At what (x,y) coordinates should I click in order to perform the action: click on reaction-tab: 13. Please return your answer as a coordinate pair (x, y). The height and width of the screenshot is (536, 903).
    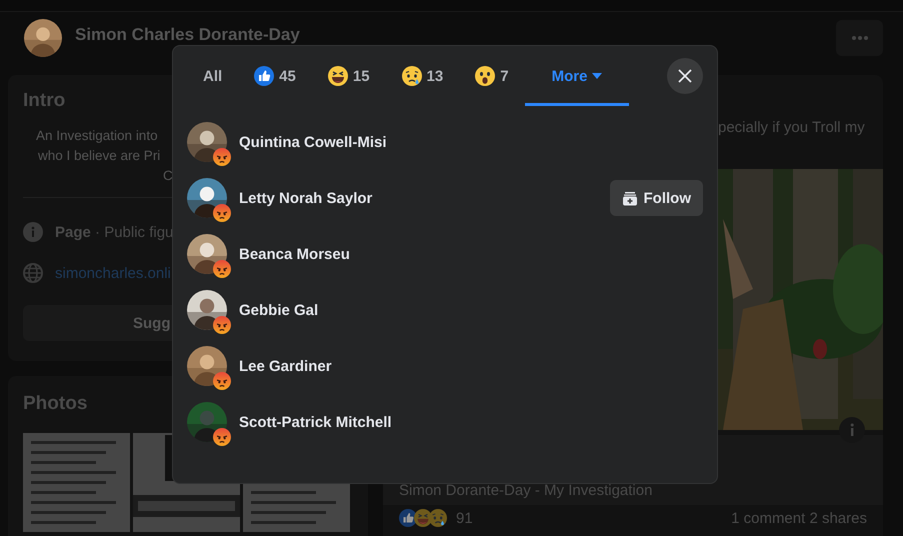
    Looking at the image, I should click on (423, 76).